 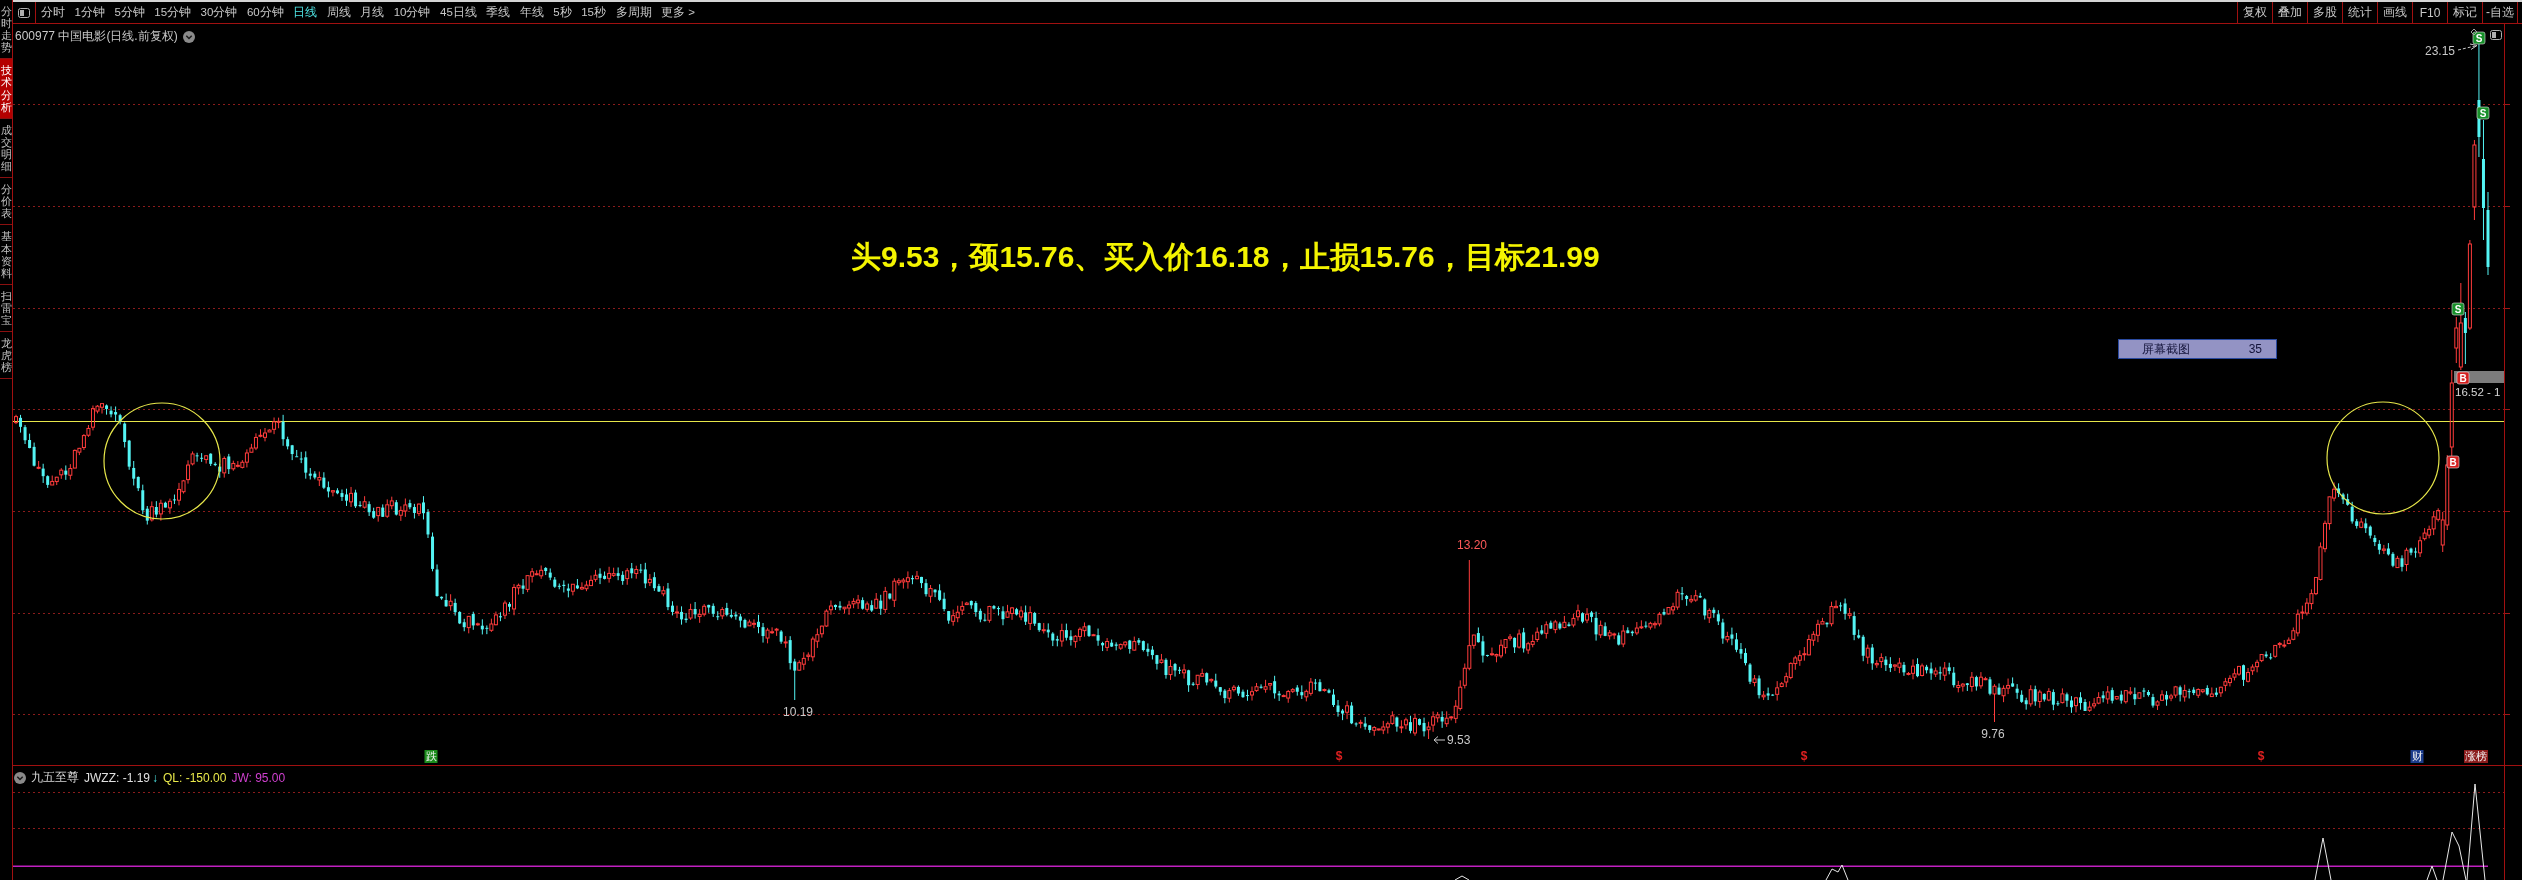 I want to click on toolbar-button: 统计, so click(x=2359, y=12).